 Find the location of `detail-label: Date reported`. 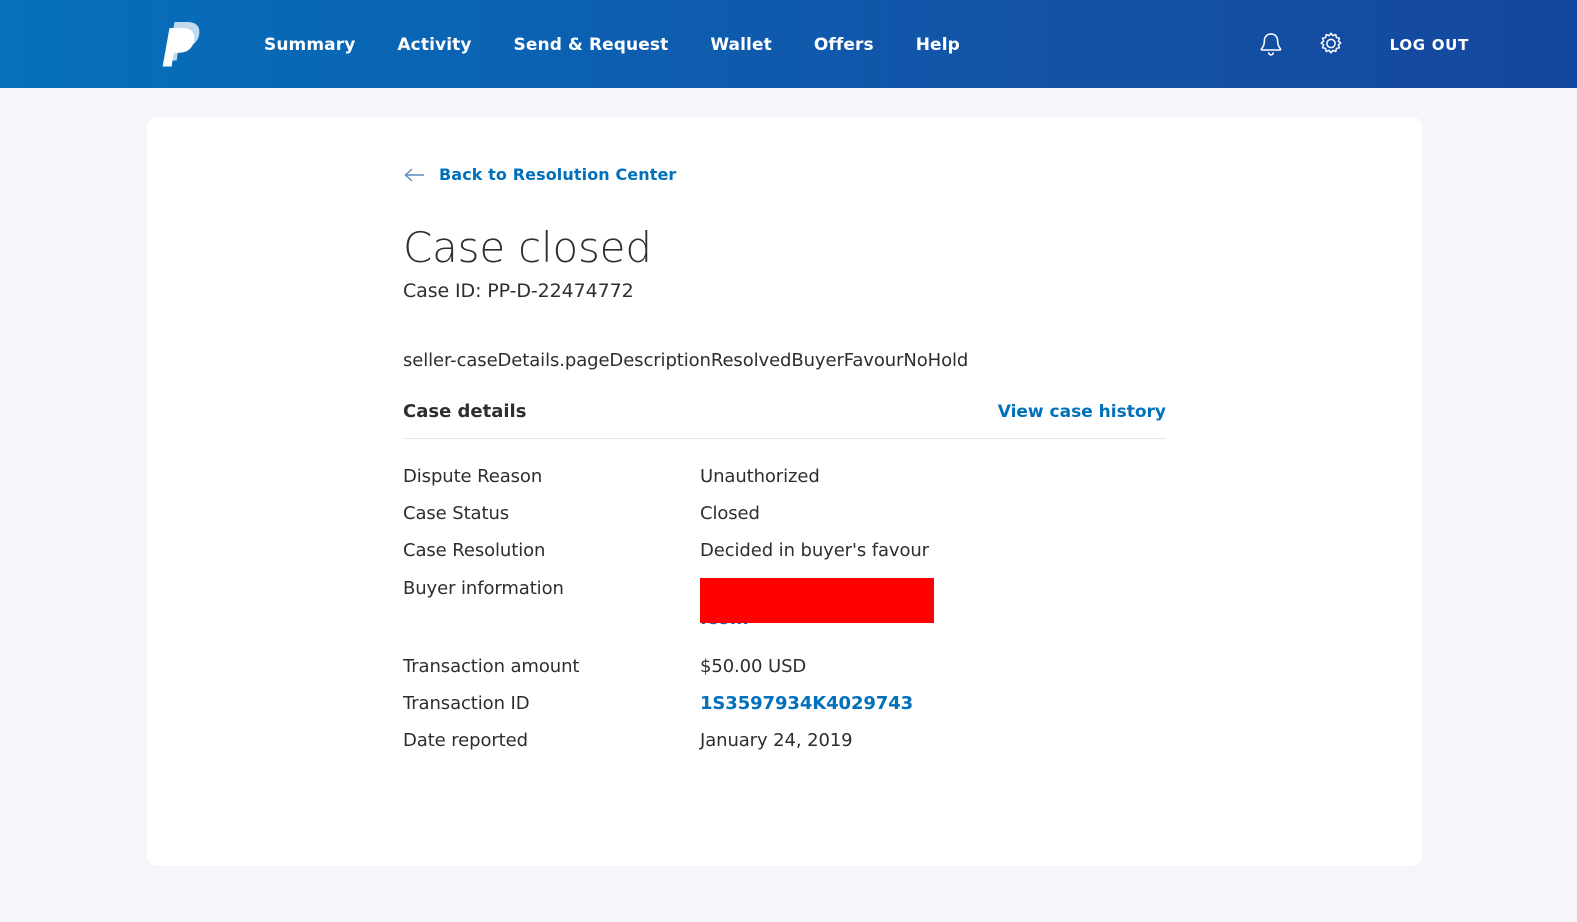

detail-label: Date reported is located at coordinates (465, 740).